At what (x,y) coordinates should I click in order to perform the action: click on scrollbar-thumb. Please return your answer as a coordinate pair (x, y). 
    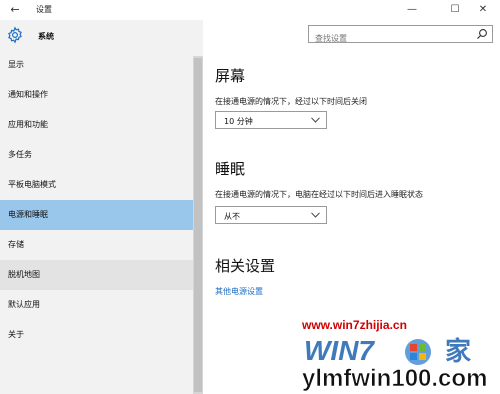
    Looking at the image, I should click on (198, 225).